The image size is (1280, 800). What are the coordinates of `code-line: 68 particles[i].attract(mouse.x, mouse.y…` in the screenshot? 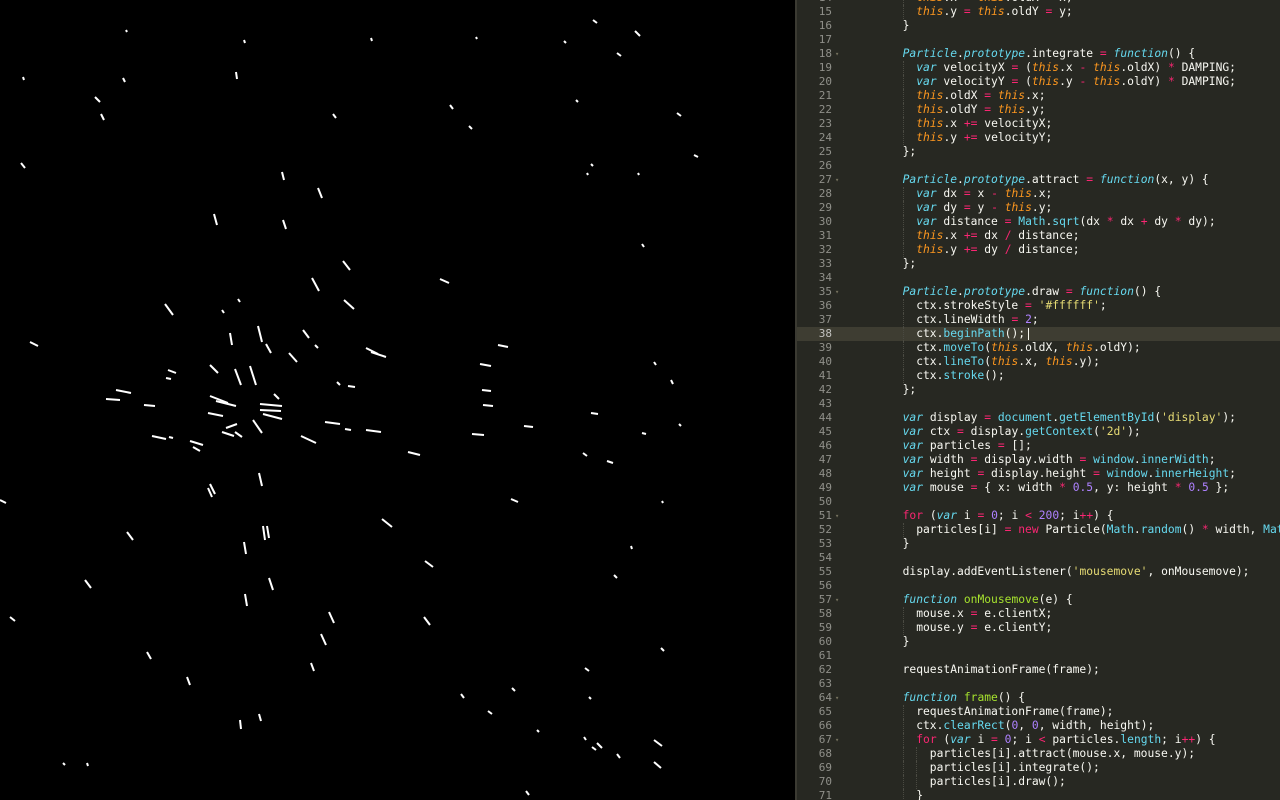 It's located at (1038, 754).